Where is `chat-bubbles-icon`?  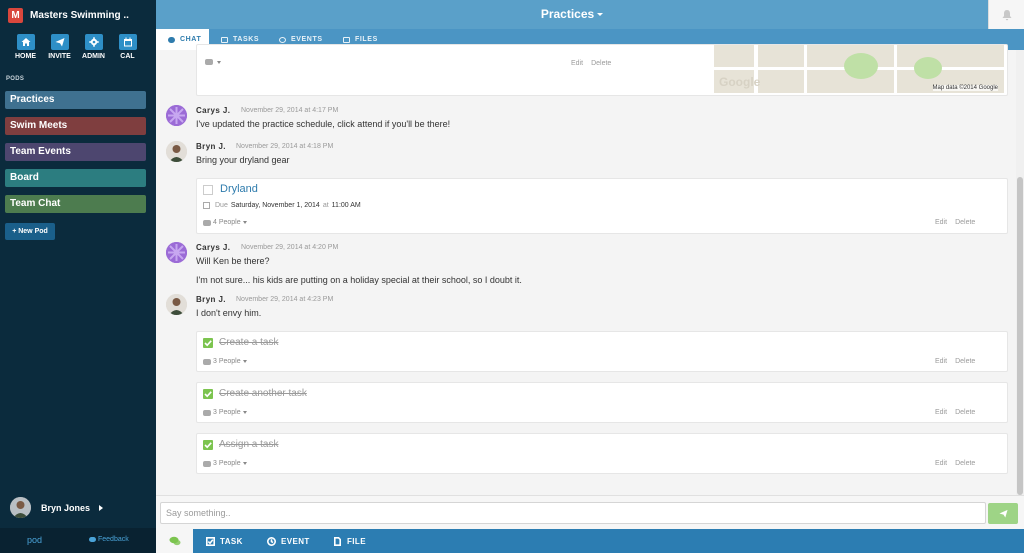 chat-bubbles-icon is located at coordinates (174, 541).